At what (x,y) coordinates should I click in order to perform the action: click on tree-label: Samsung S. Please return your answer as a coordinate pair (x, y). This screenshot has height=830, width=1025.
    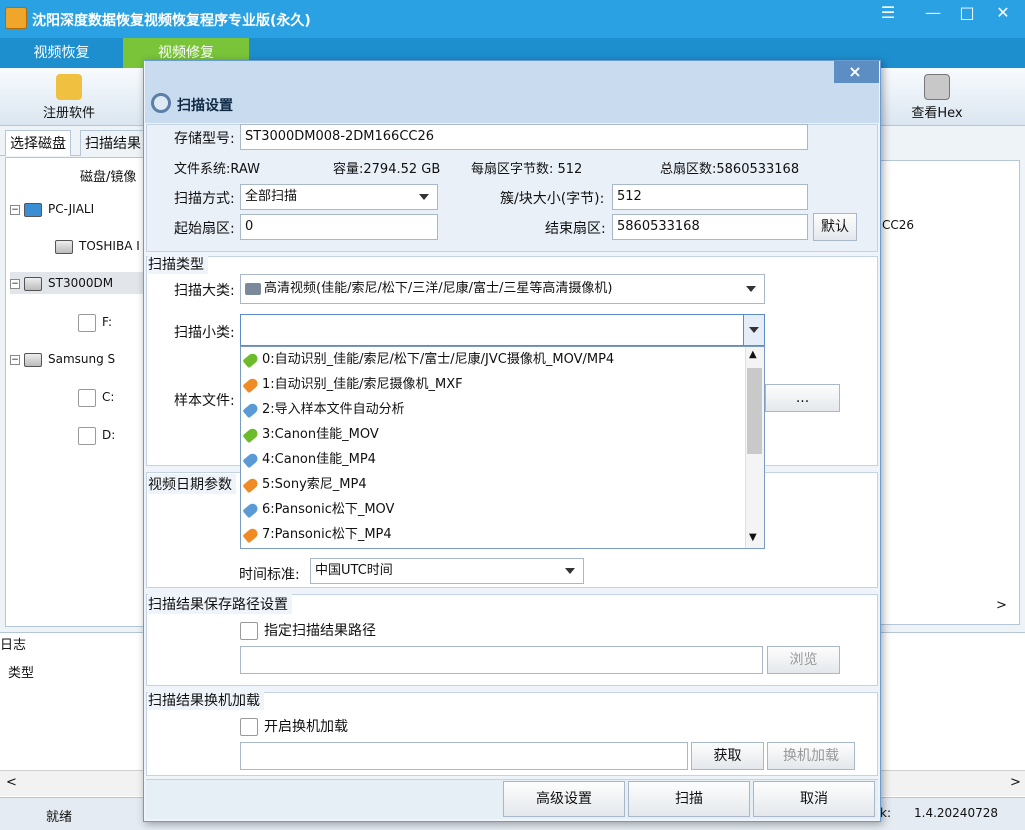
    Looking at the image, I should click on (82, 359).